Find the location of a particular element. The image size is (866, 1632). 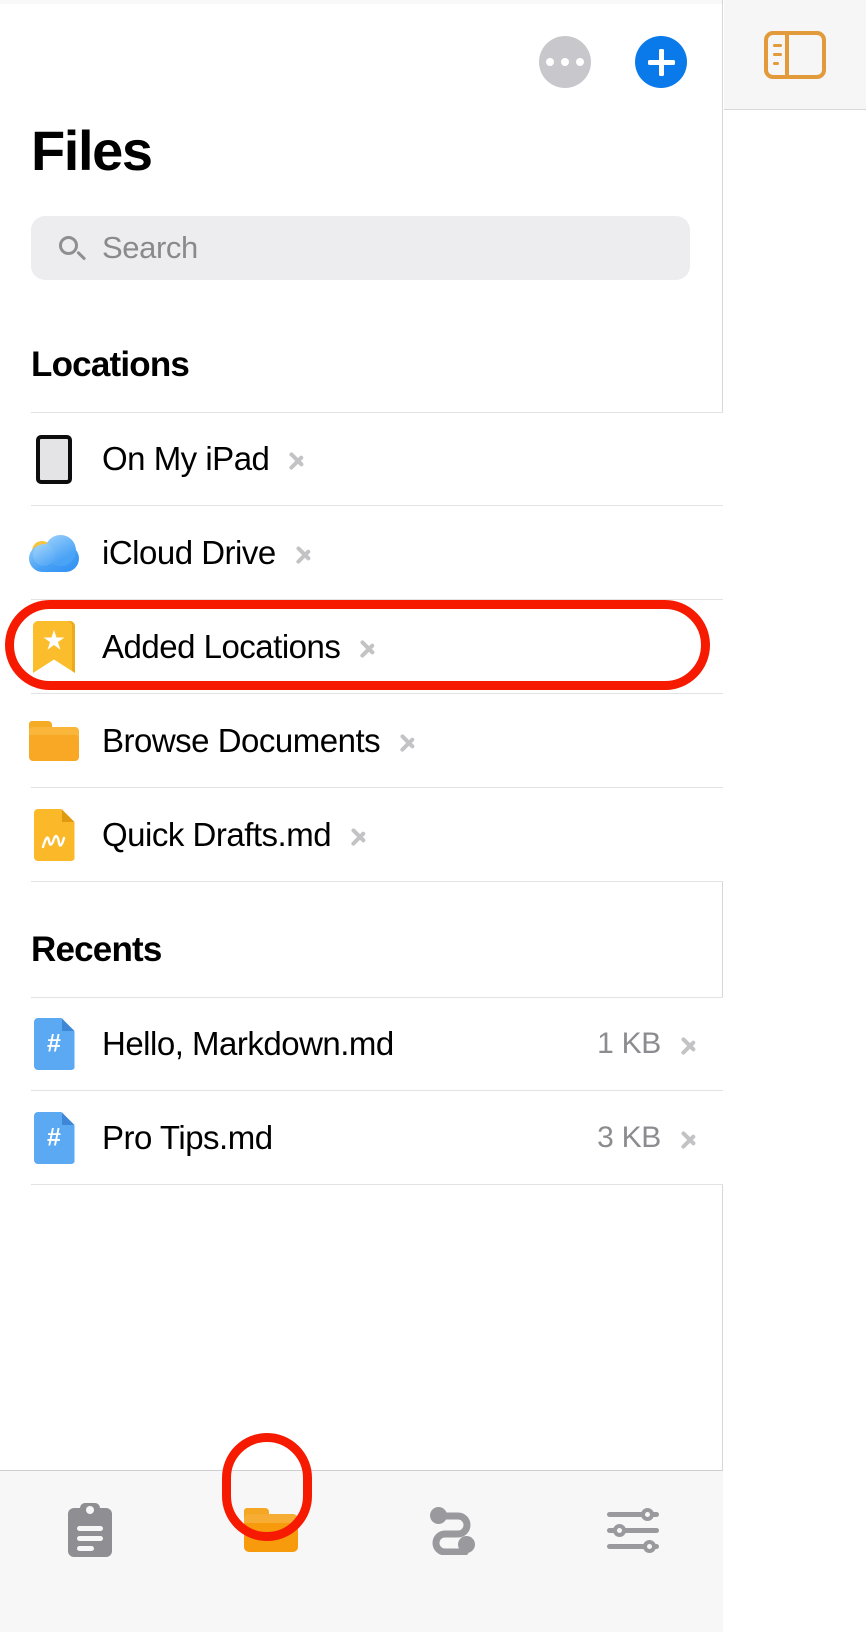

sidebar-item-added-locations: ★ Added Locations is located at coordinates (361, 647).